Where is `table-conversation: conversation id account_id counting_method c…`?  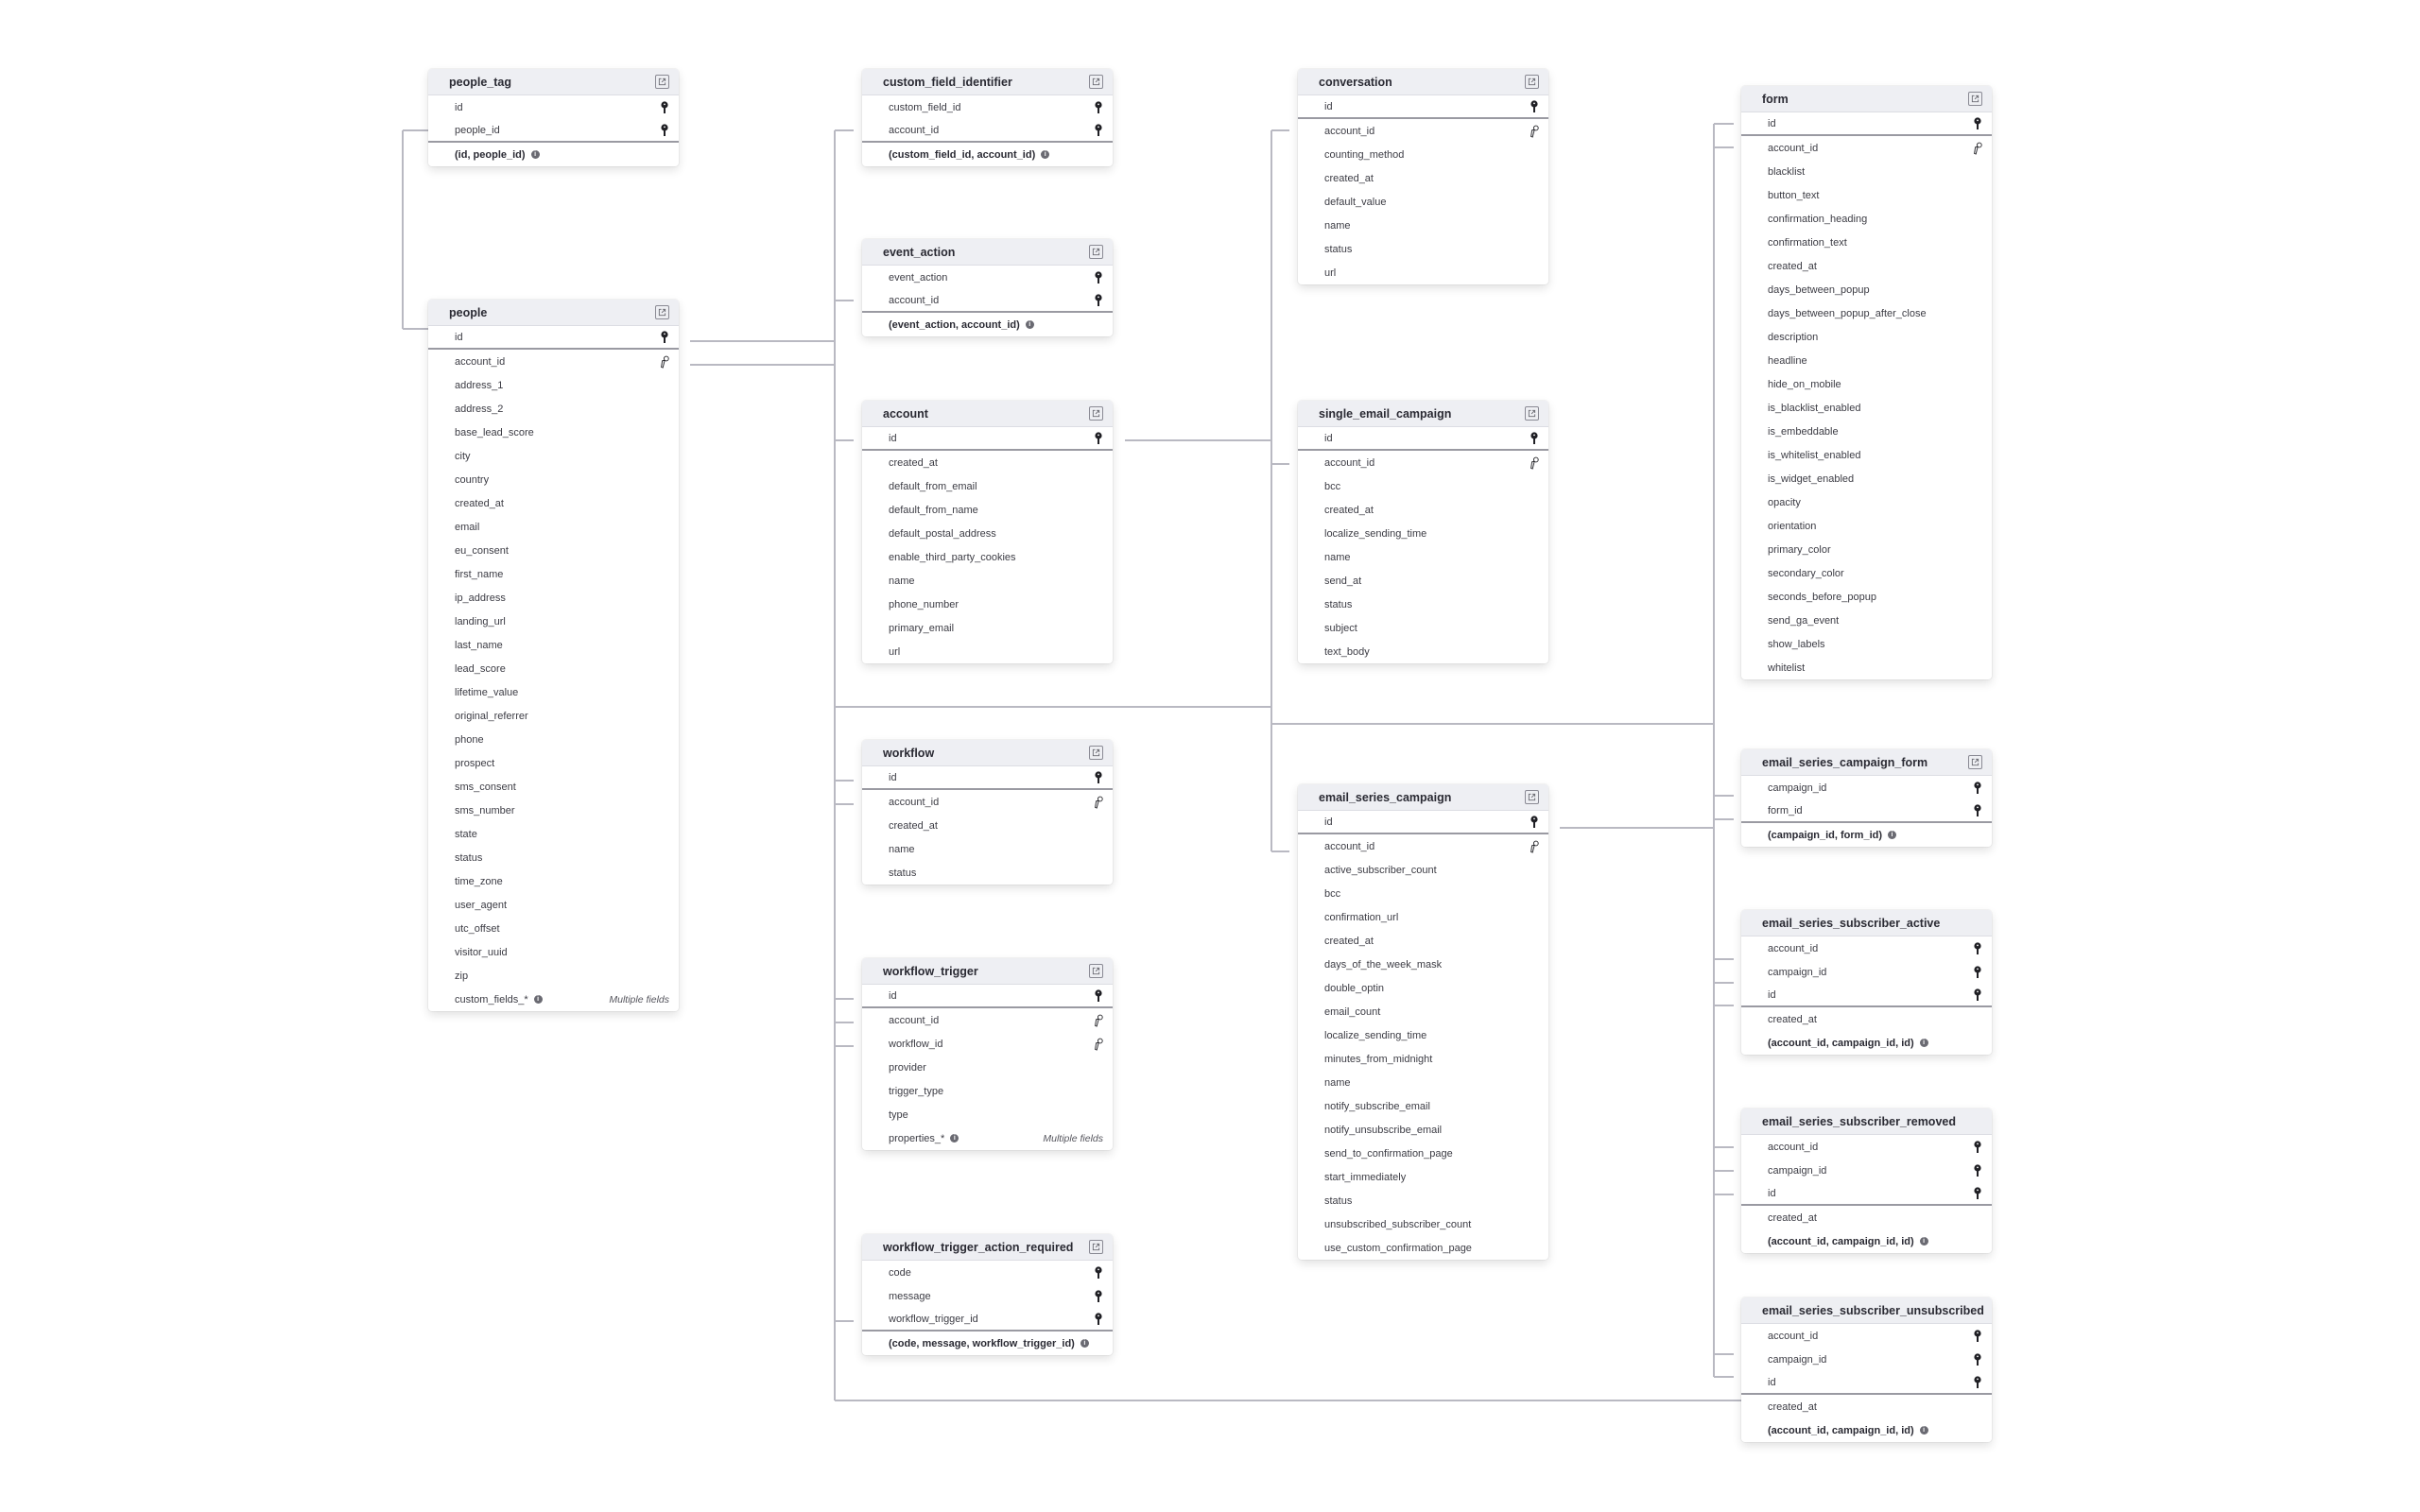
table-conversation: conversation id account_id counting_method c… is located at coordinates (1423, 176).